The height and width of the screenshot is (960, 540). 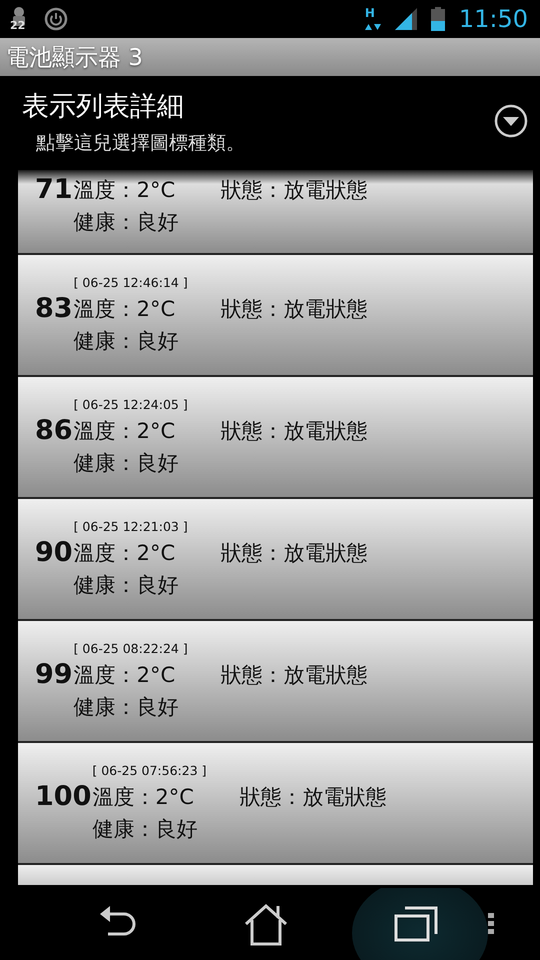 I want to click on app-title: 電池顯示器 3, so click(x=74, y=58).